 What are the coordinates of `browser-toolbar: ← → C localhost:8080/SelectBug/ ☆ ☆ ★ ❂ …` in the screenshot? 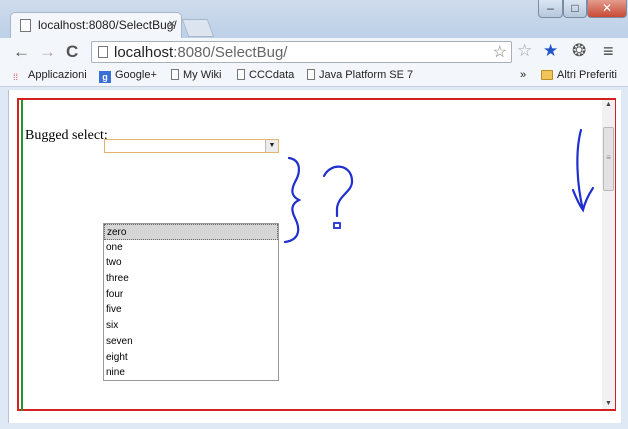 It's located at (314, 52).